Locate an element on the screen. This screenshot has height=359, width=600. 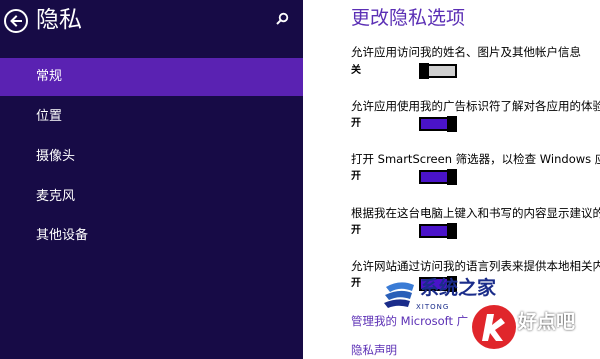
nav-item-location: 位置 is located at coordinates (151, 117).